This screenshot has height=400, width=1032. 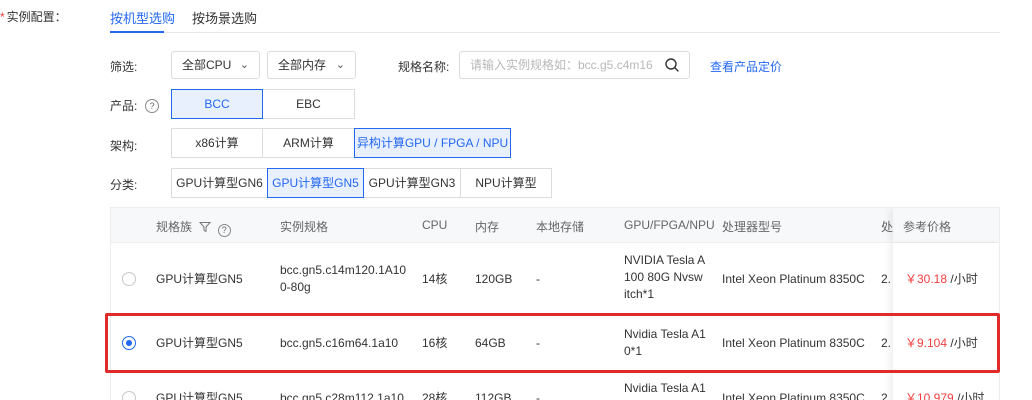 What do you see at coordinates (339, 343) in the screenshot?
I see `cell-spec: bcc.gn5.c16m64.1a10` at bounding box center [339, 343].